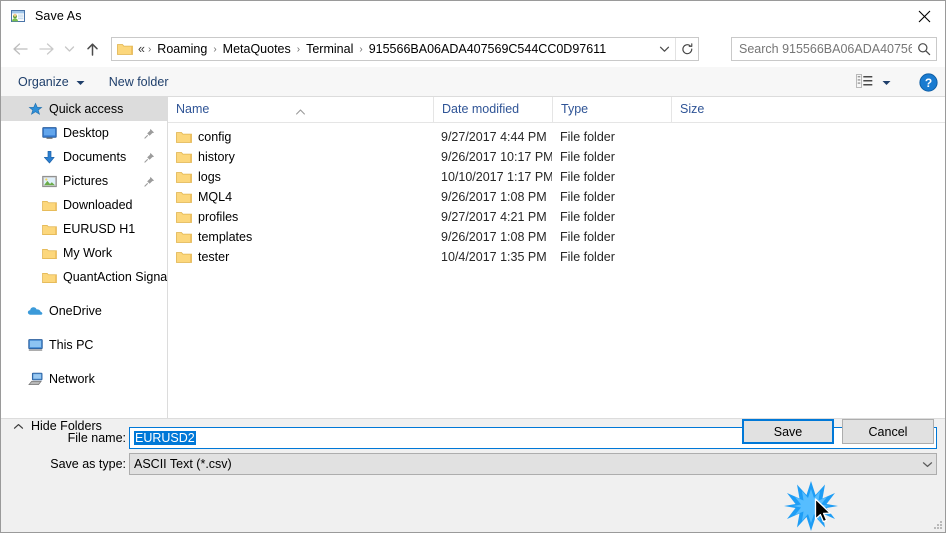 The height and width of the screenshot is (533, 946). Describe the element at coordinates (84, 311) in the screenshot. I see `sidebar-item-onedrive: OneDrive` at that location.